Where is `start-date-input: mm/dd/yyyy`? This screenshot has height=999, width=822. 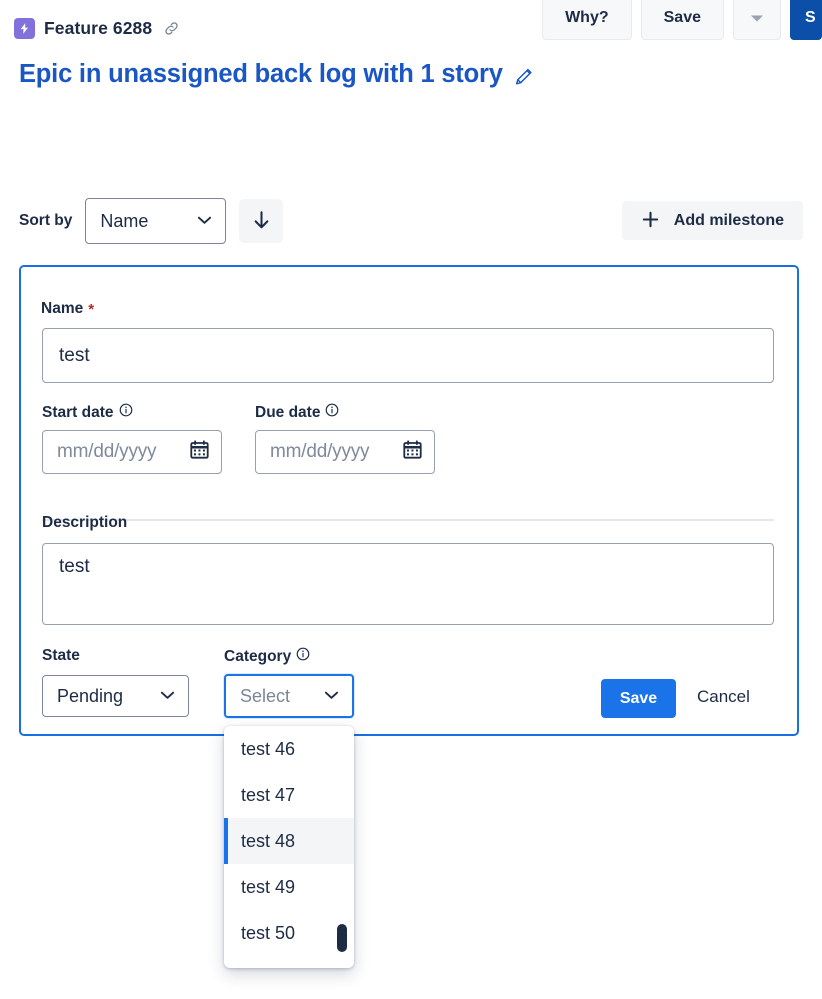 start-date-input: mm/dd/yyyy is located at coordinates (132, 452).